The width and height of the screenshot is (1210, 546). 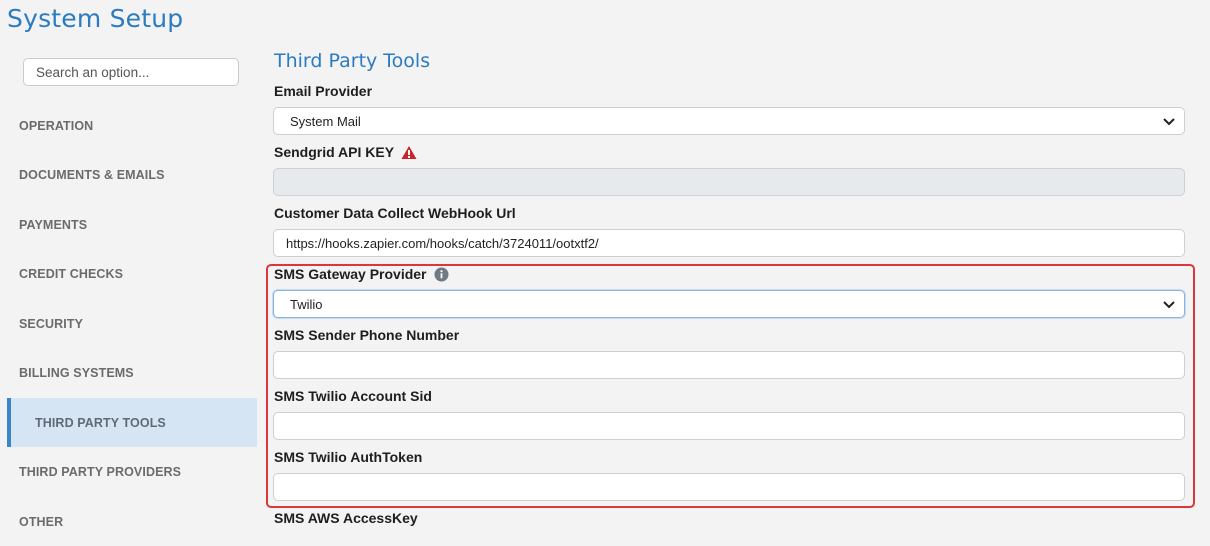 I want to click on sidebar-item-operation: OPERATION, so click(x=132, y=125).